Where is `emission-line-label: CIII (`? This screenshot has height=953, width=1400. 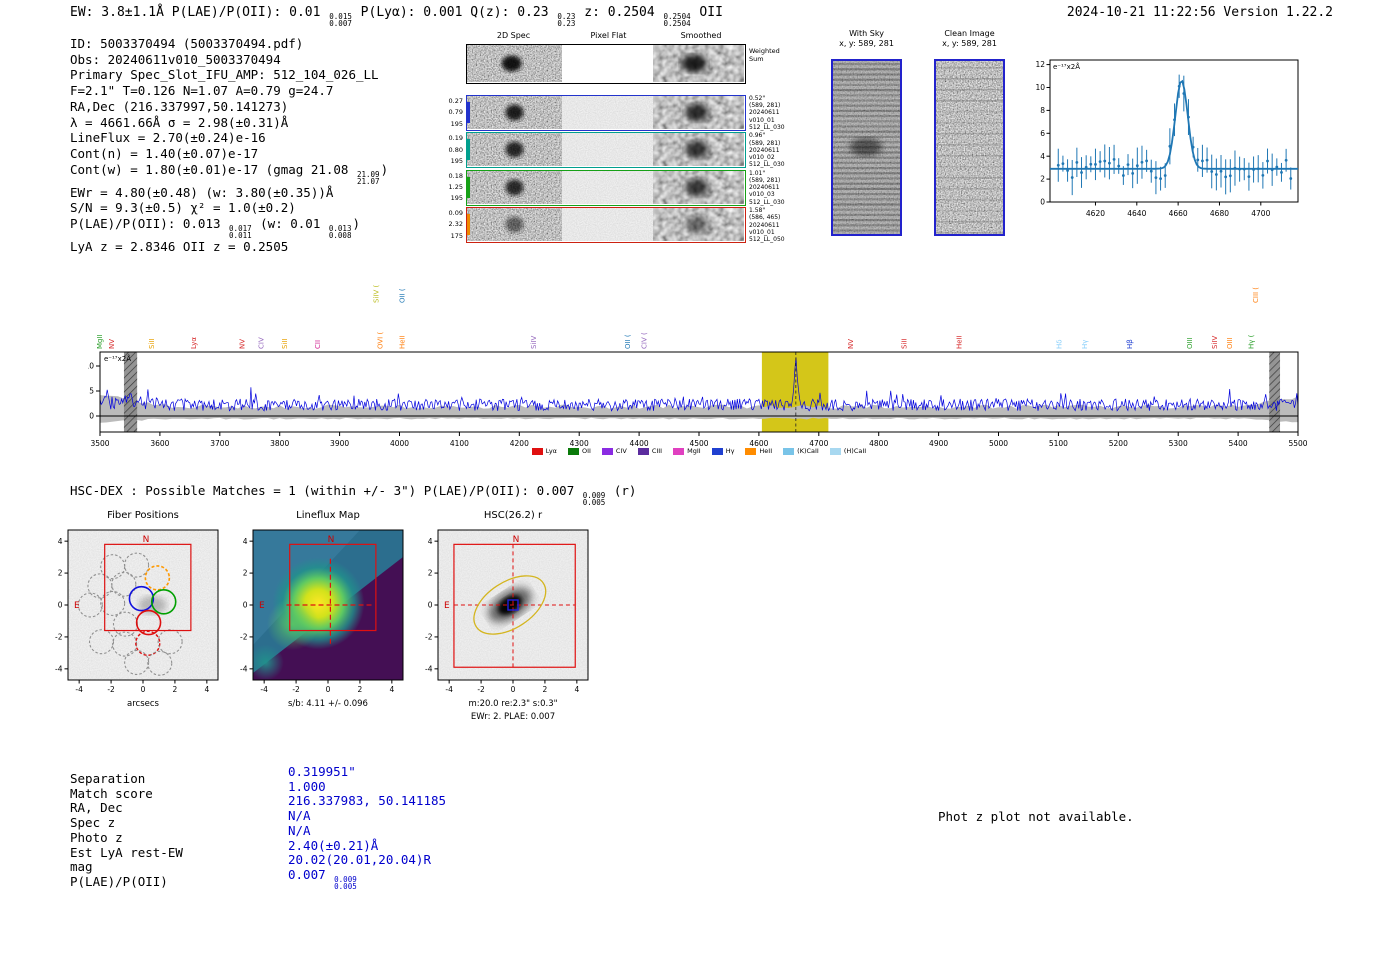
emission-line-label: CIII ( is located at coordinates (1256, 295).